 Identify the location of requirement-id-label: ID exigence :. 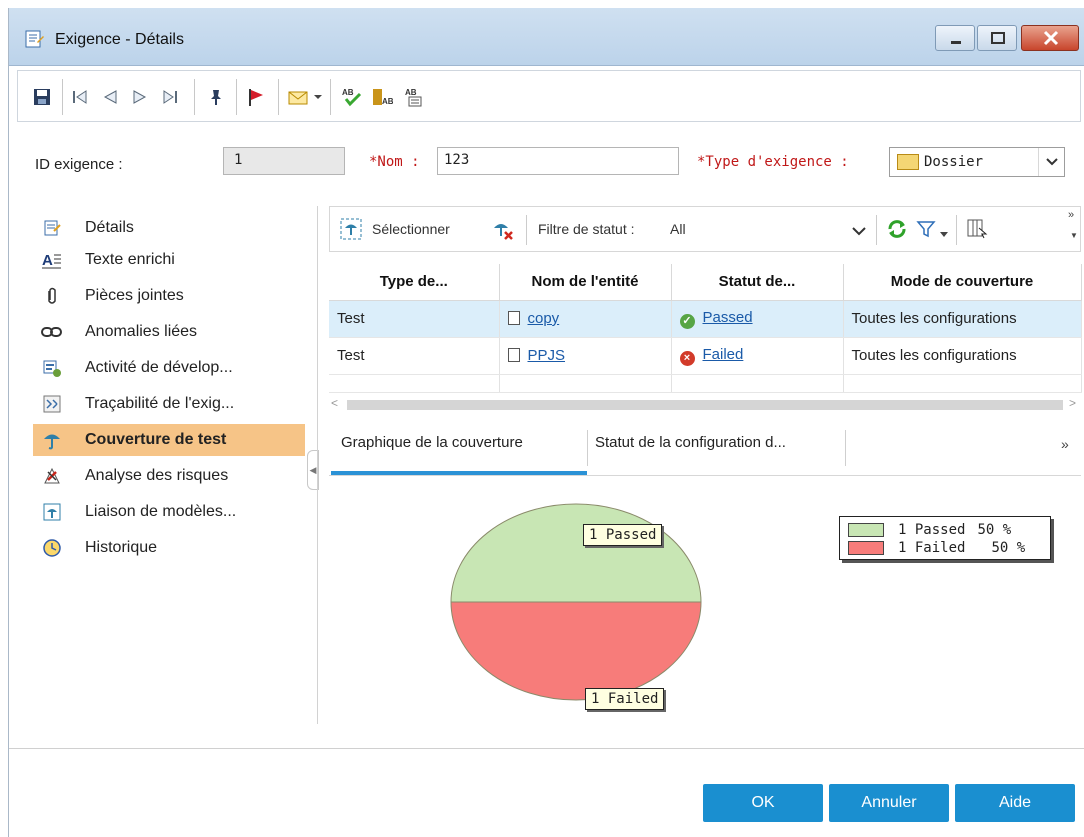
(79, 164).